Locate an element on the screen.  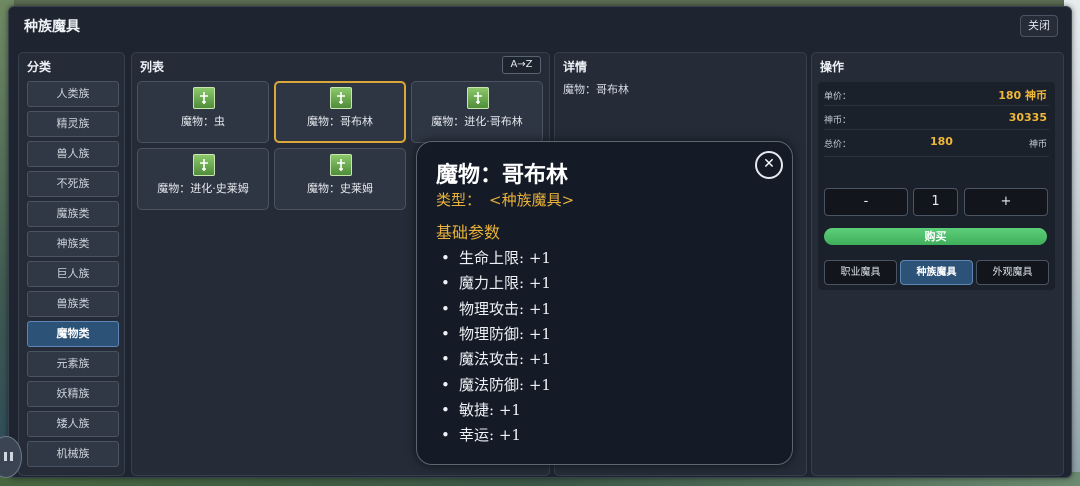
stat-line: • 幸运: +1 is located at coordinates (481, 434).